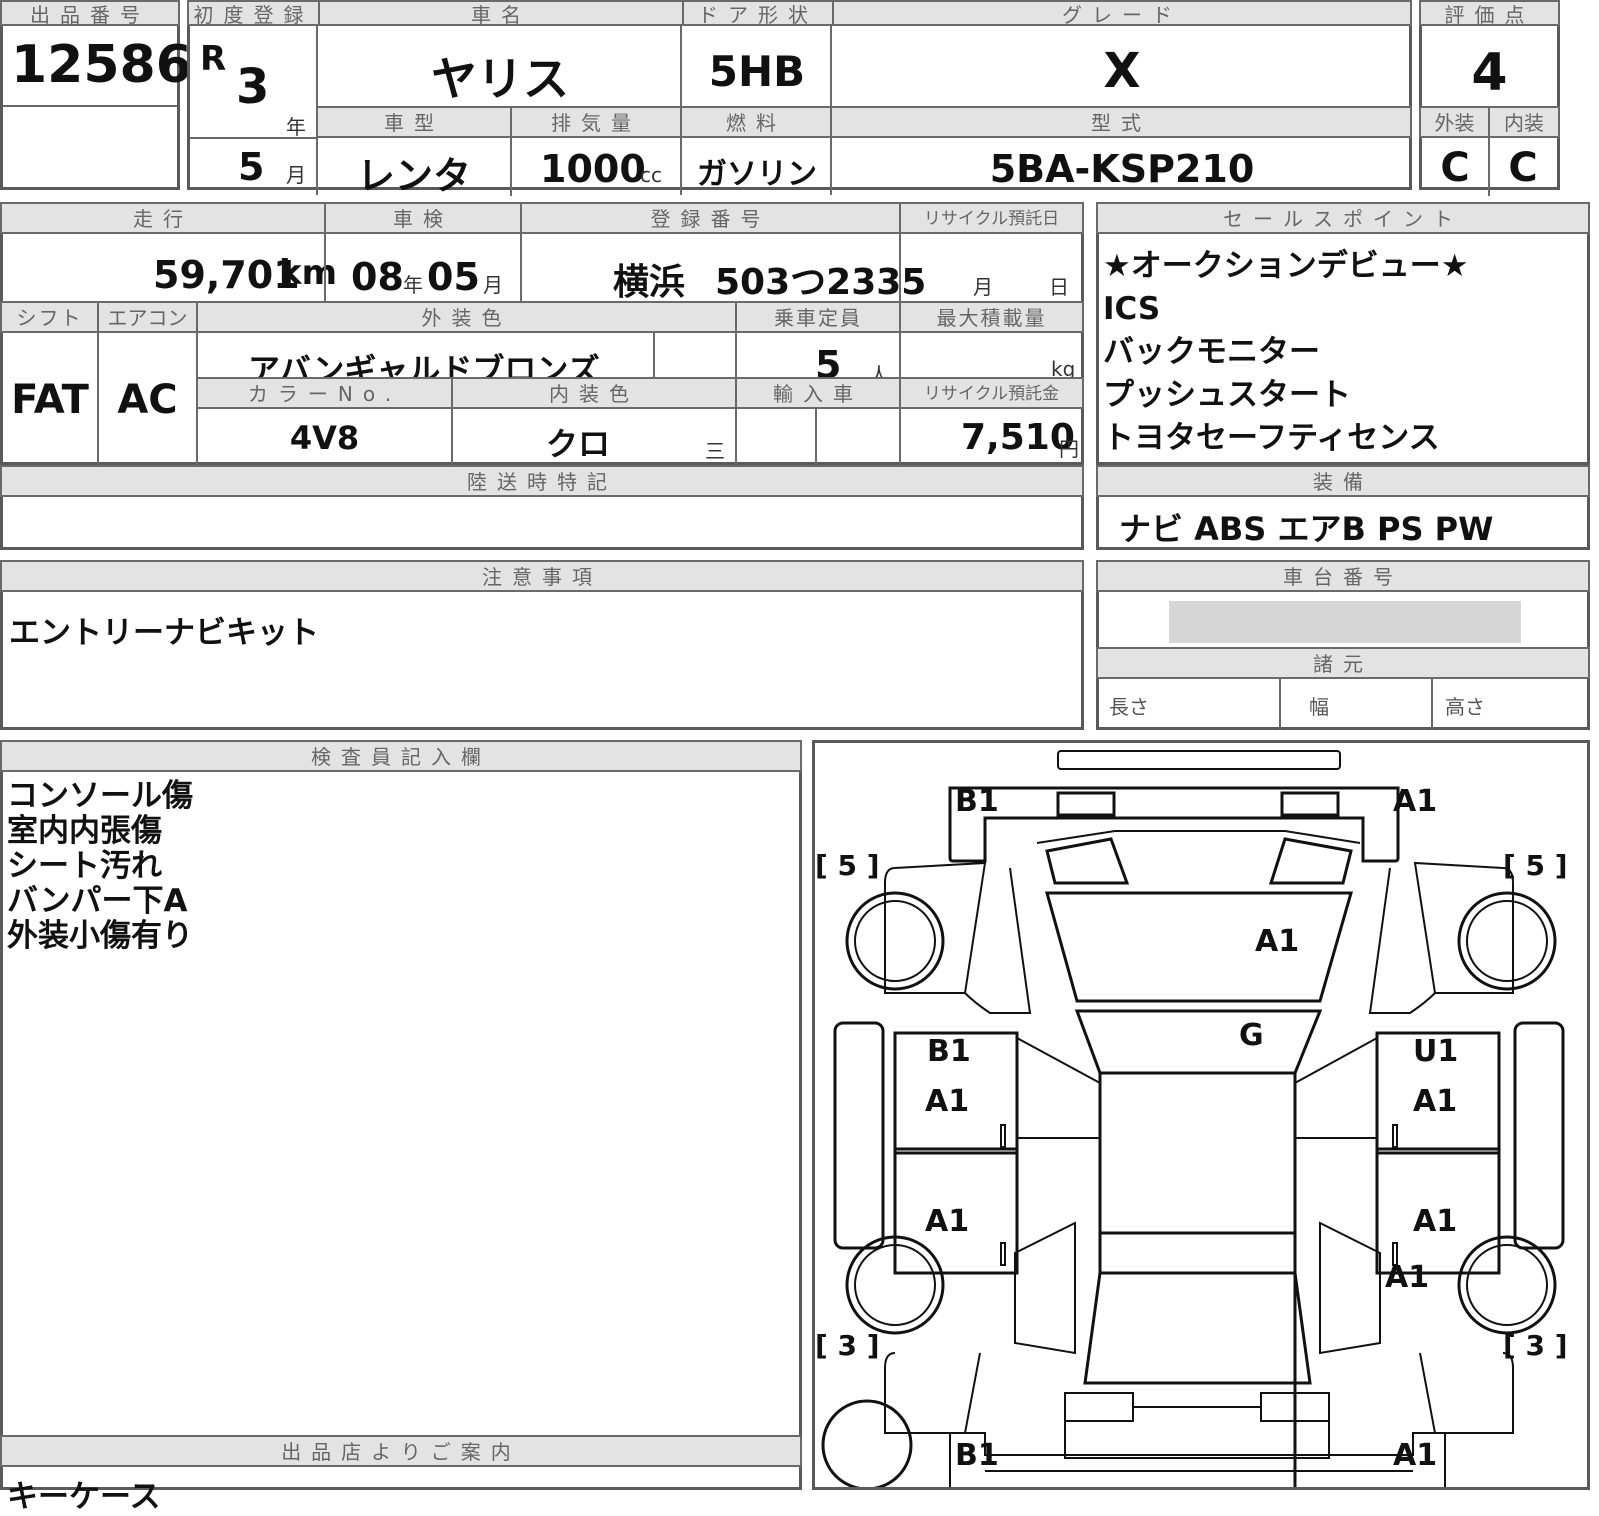 The image size is (1599, 1516). Describe the element at coordinates (100, 936) in the screenshot. I see `inspector-note: 外装小傷有り` at that location.